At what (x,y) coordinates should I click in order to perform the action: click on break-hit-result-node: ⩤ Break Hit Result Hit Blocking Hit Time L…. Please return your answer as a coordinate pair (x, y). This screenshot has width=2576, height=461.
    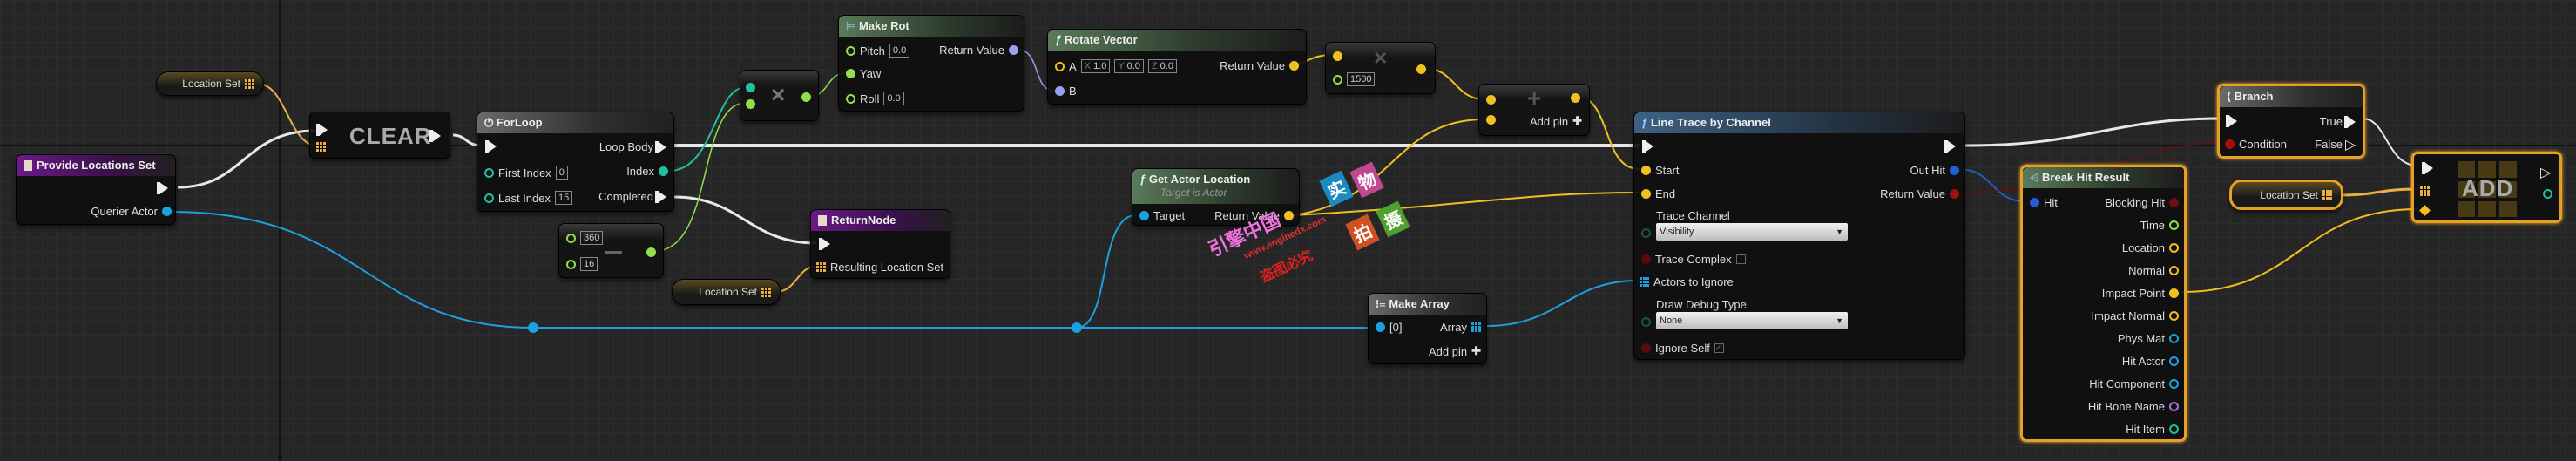
    Looking at the image, I should click on (2103, 303).